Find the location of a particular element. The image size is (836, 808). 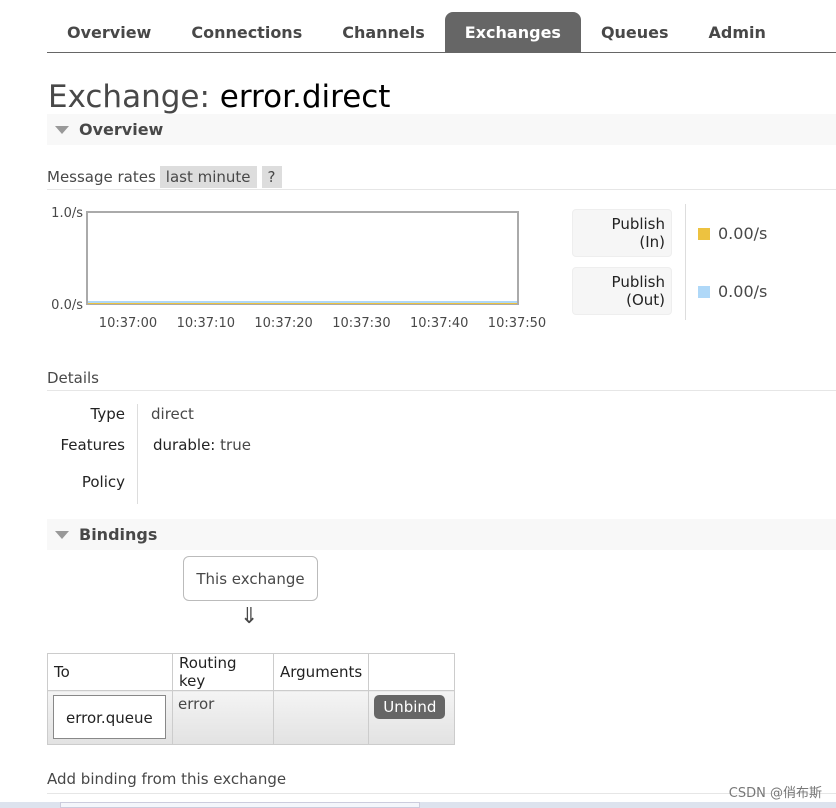

overview-section-label: Overview is located at coordinates (121, 129).